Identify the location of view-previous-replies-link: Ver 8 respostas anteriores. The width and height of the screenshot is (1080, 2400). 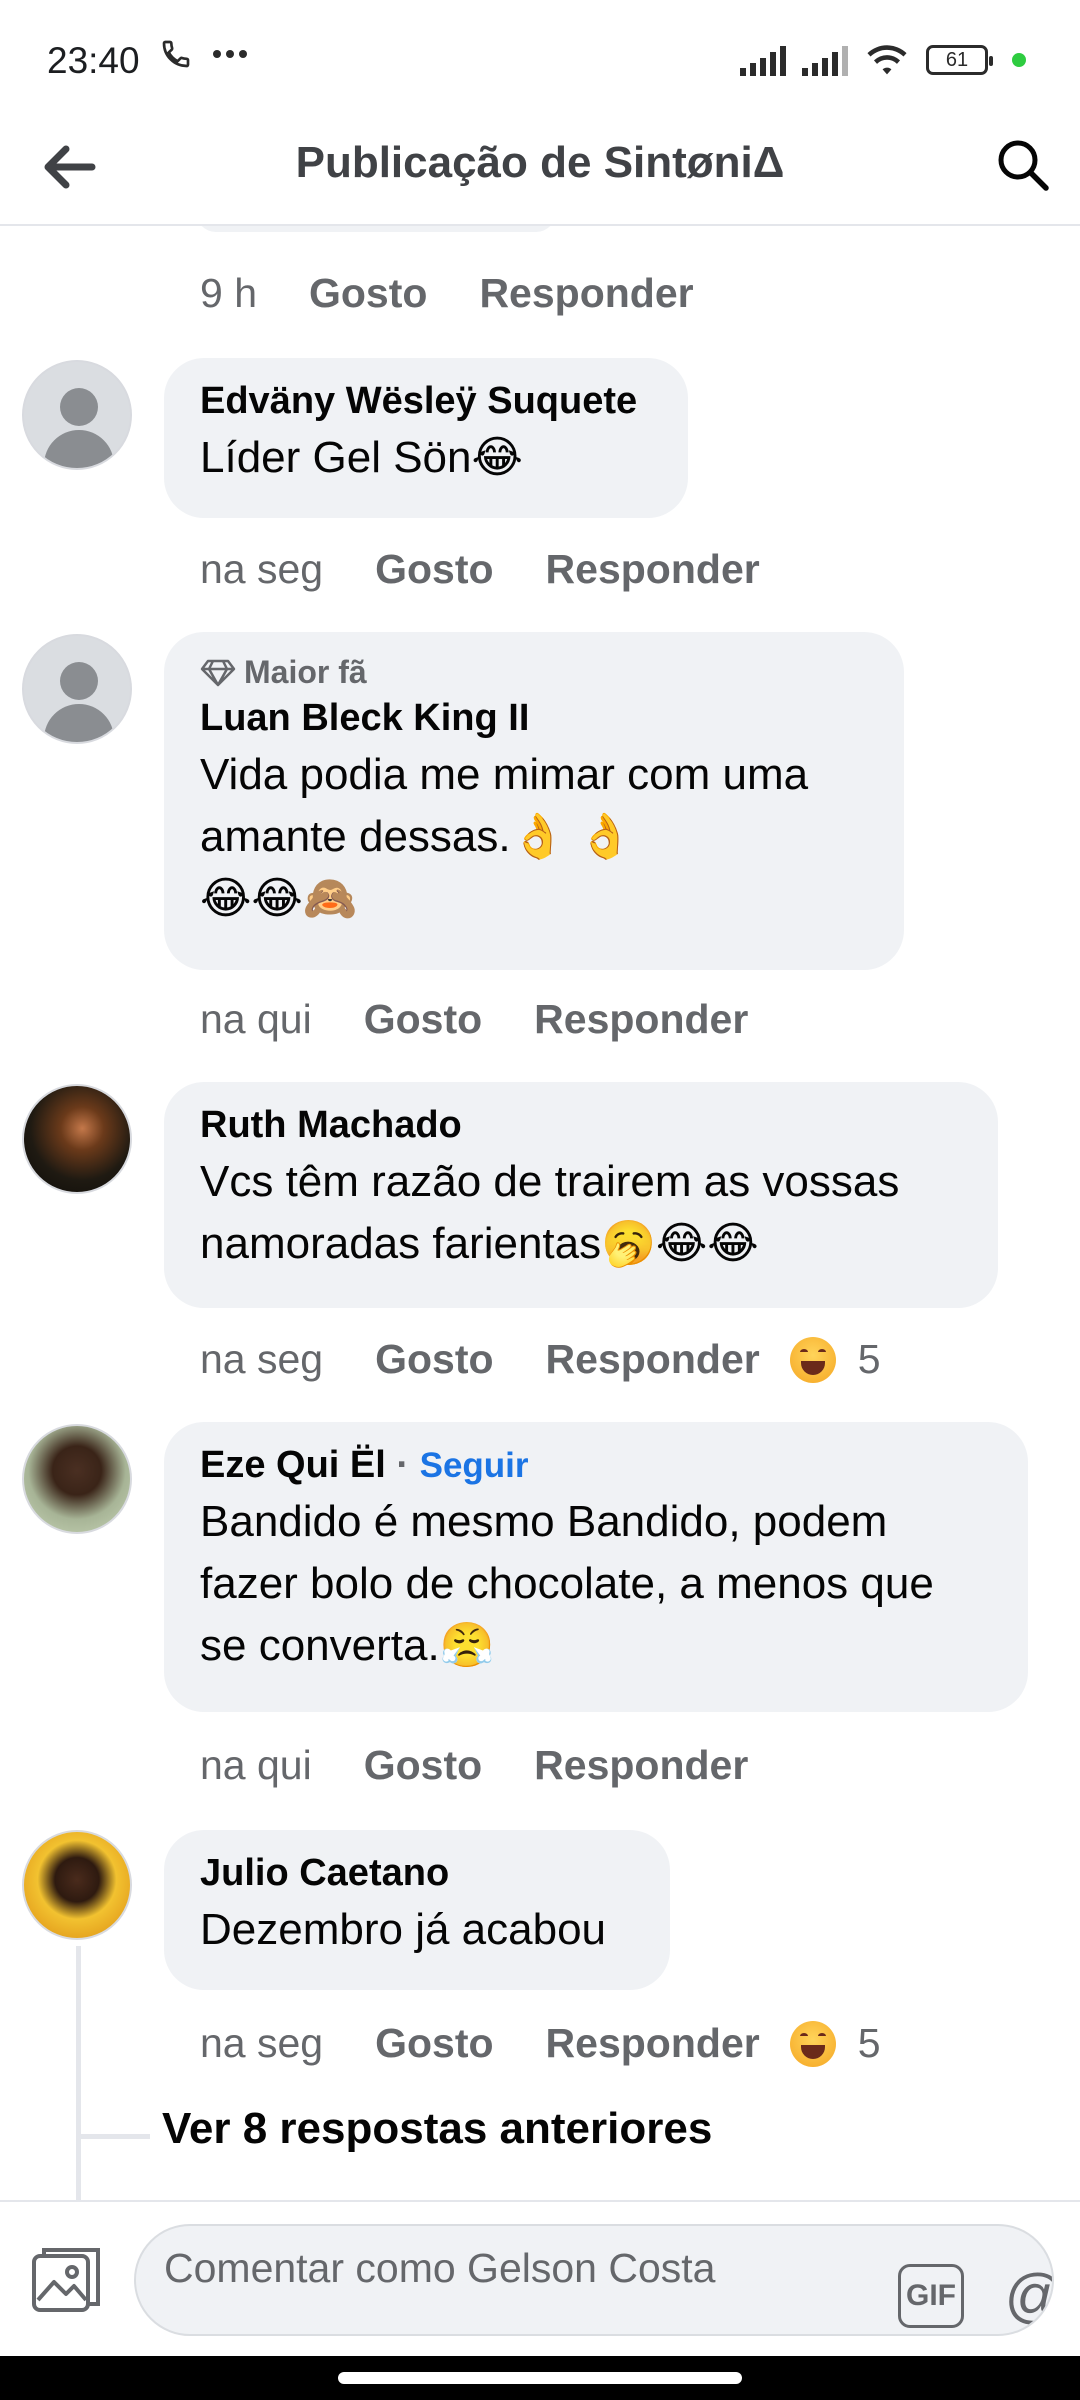
(437, 2129).